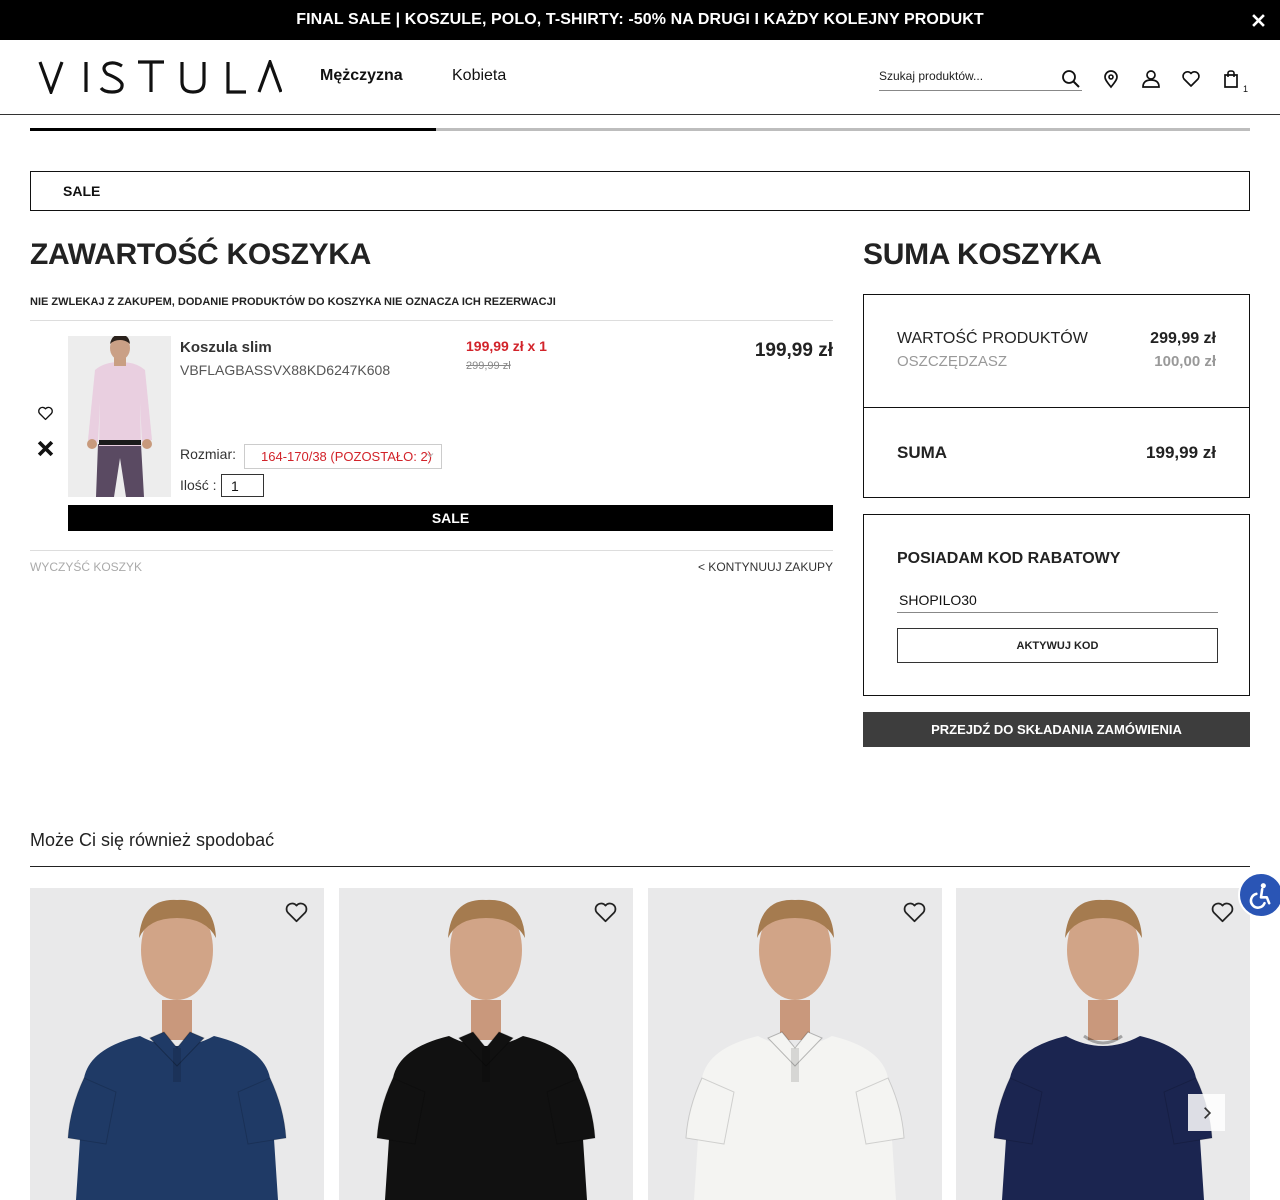 The image size is (1280, 1200). What do you see at coordinates (201, 254) in the screenshot?
I see `cart-title: ZAWARTOŚĆ KOSZYKA` at bounding box center [201, 254].